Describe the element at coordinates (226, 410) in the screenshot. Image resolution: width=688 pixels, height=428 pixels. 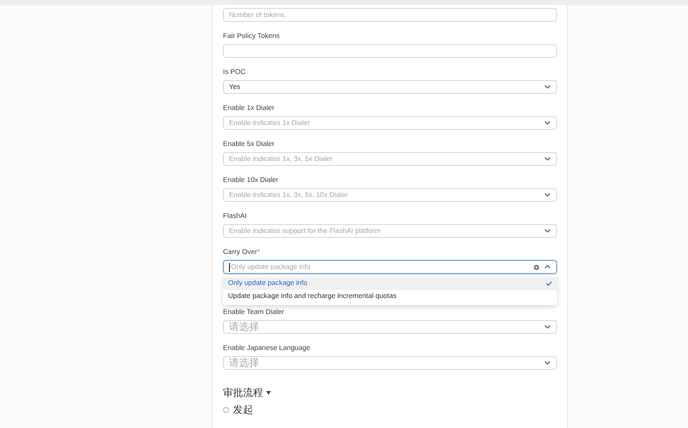
I see `step-dot` at that location.